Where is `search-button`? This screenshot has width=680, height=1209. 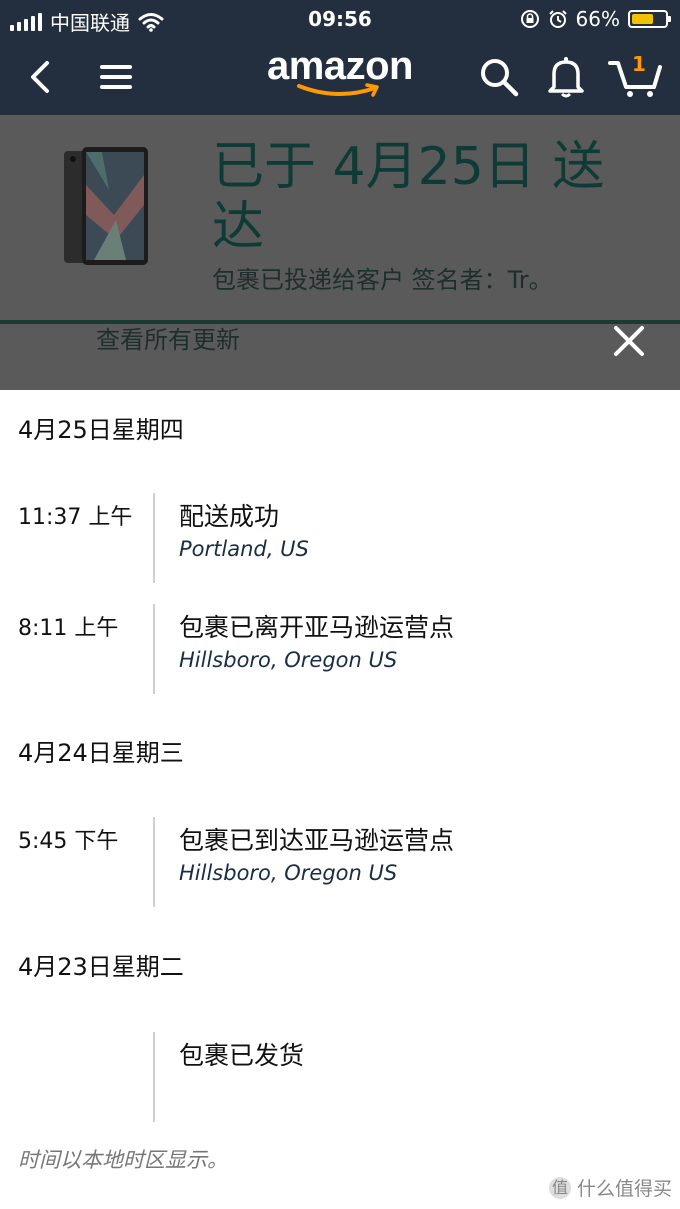
search-button is located at coordinates (499, 76).